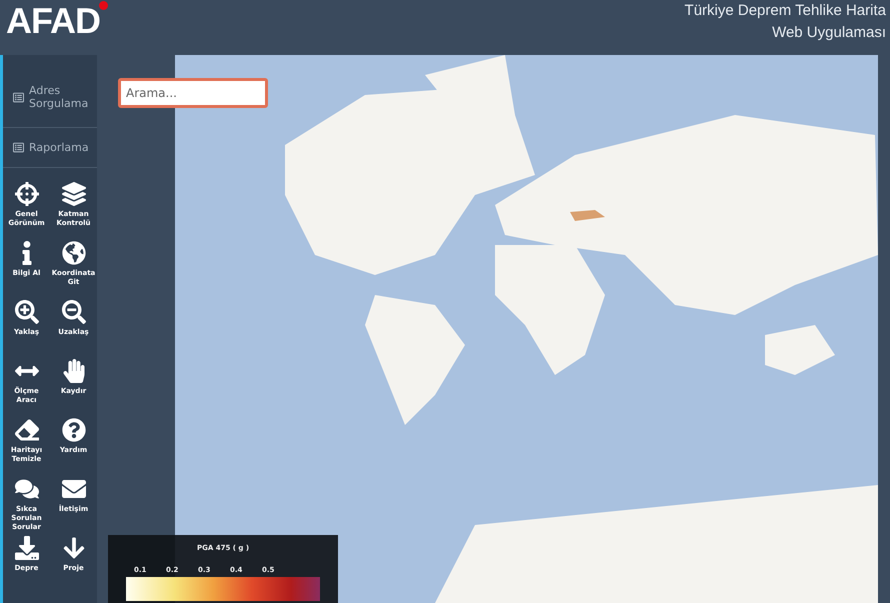  I want to click on app-title: Türkiye Deprem Tehlike Harita, so click(785, 11).